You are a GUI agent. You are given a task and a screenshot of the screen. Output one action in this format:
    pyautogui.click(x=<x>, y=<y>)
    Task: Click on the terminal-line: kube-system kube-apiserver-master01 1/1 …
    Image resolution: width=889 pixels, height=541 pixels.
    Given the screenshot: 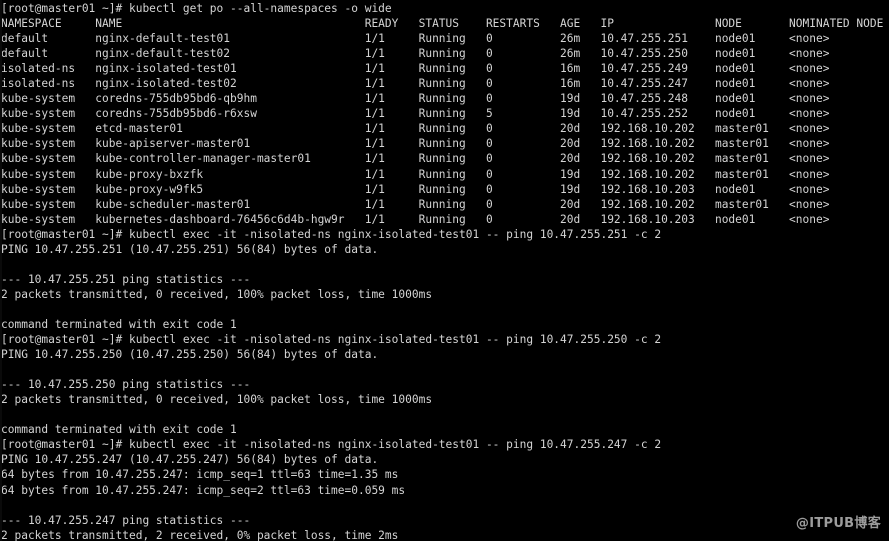 What is the action you would take?
    pyautogui.click(x=415, y=144)
    